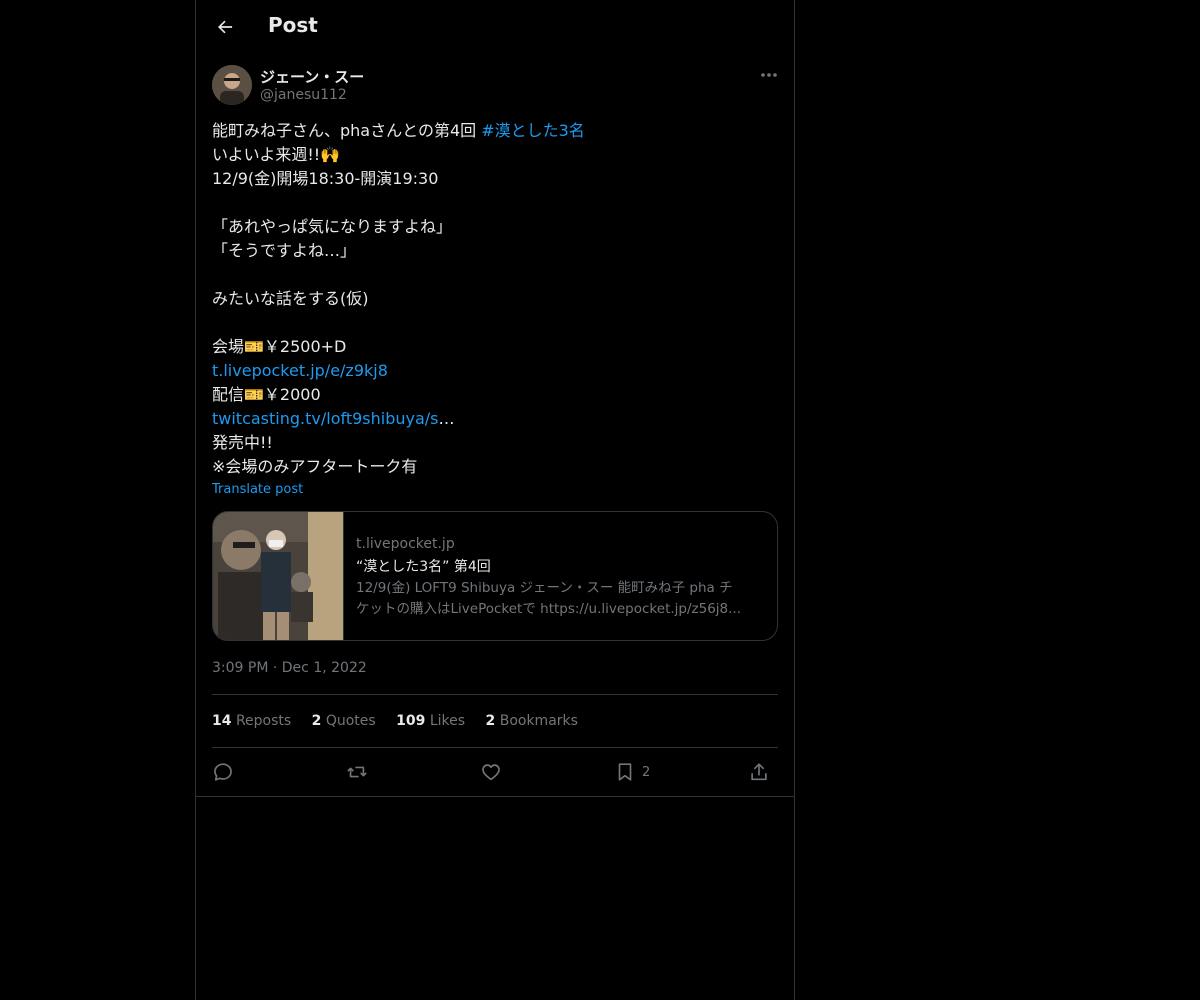 Image resolution: width=1200 pixels, height=1000 pixels. I want to click on livepocket-link: t.livepocket.jp/e/z9kj8, so click(300, 370).